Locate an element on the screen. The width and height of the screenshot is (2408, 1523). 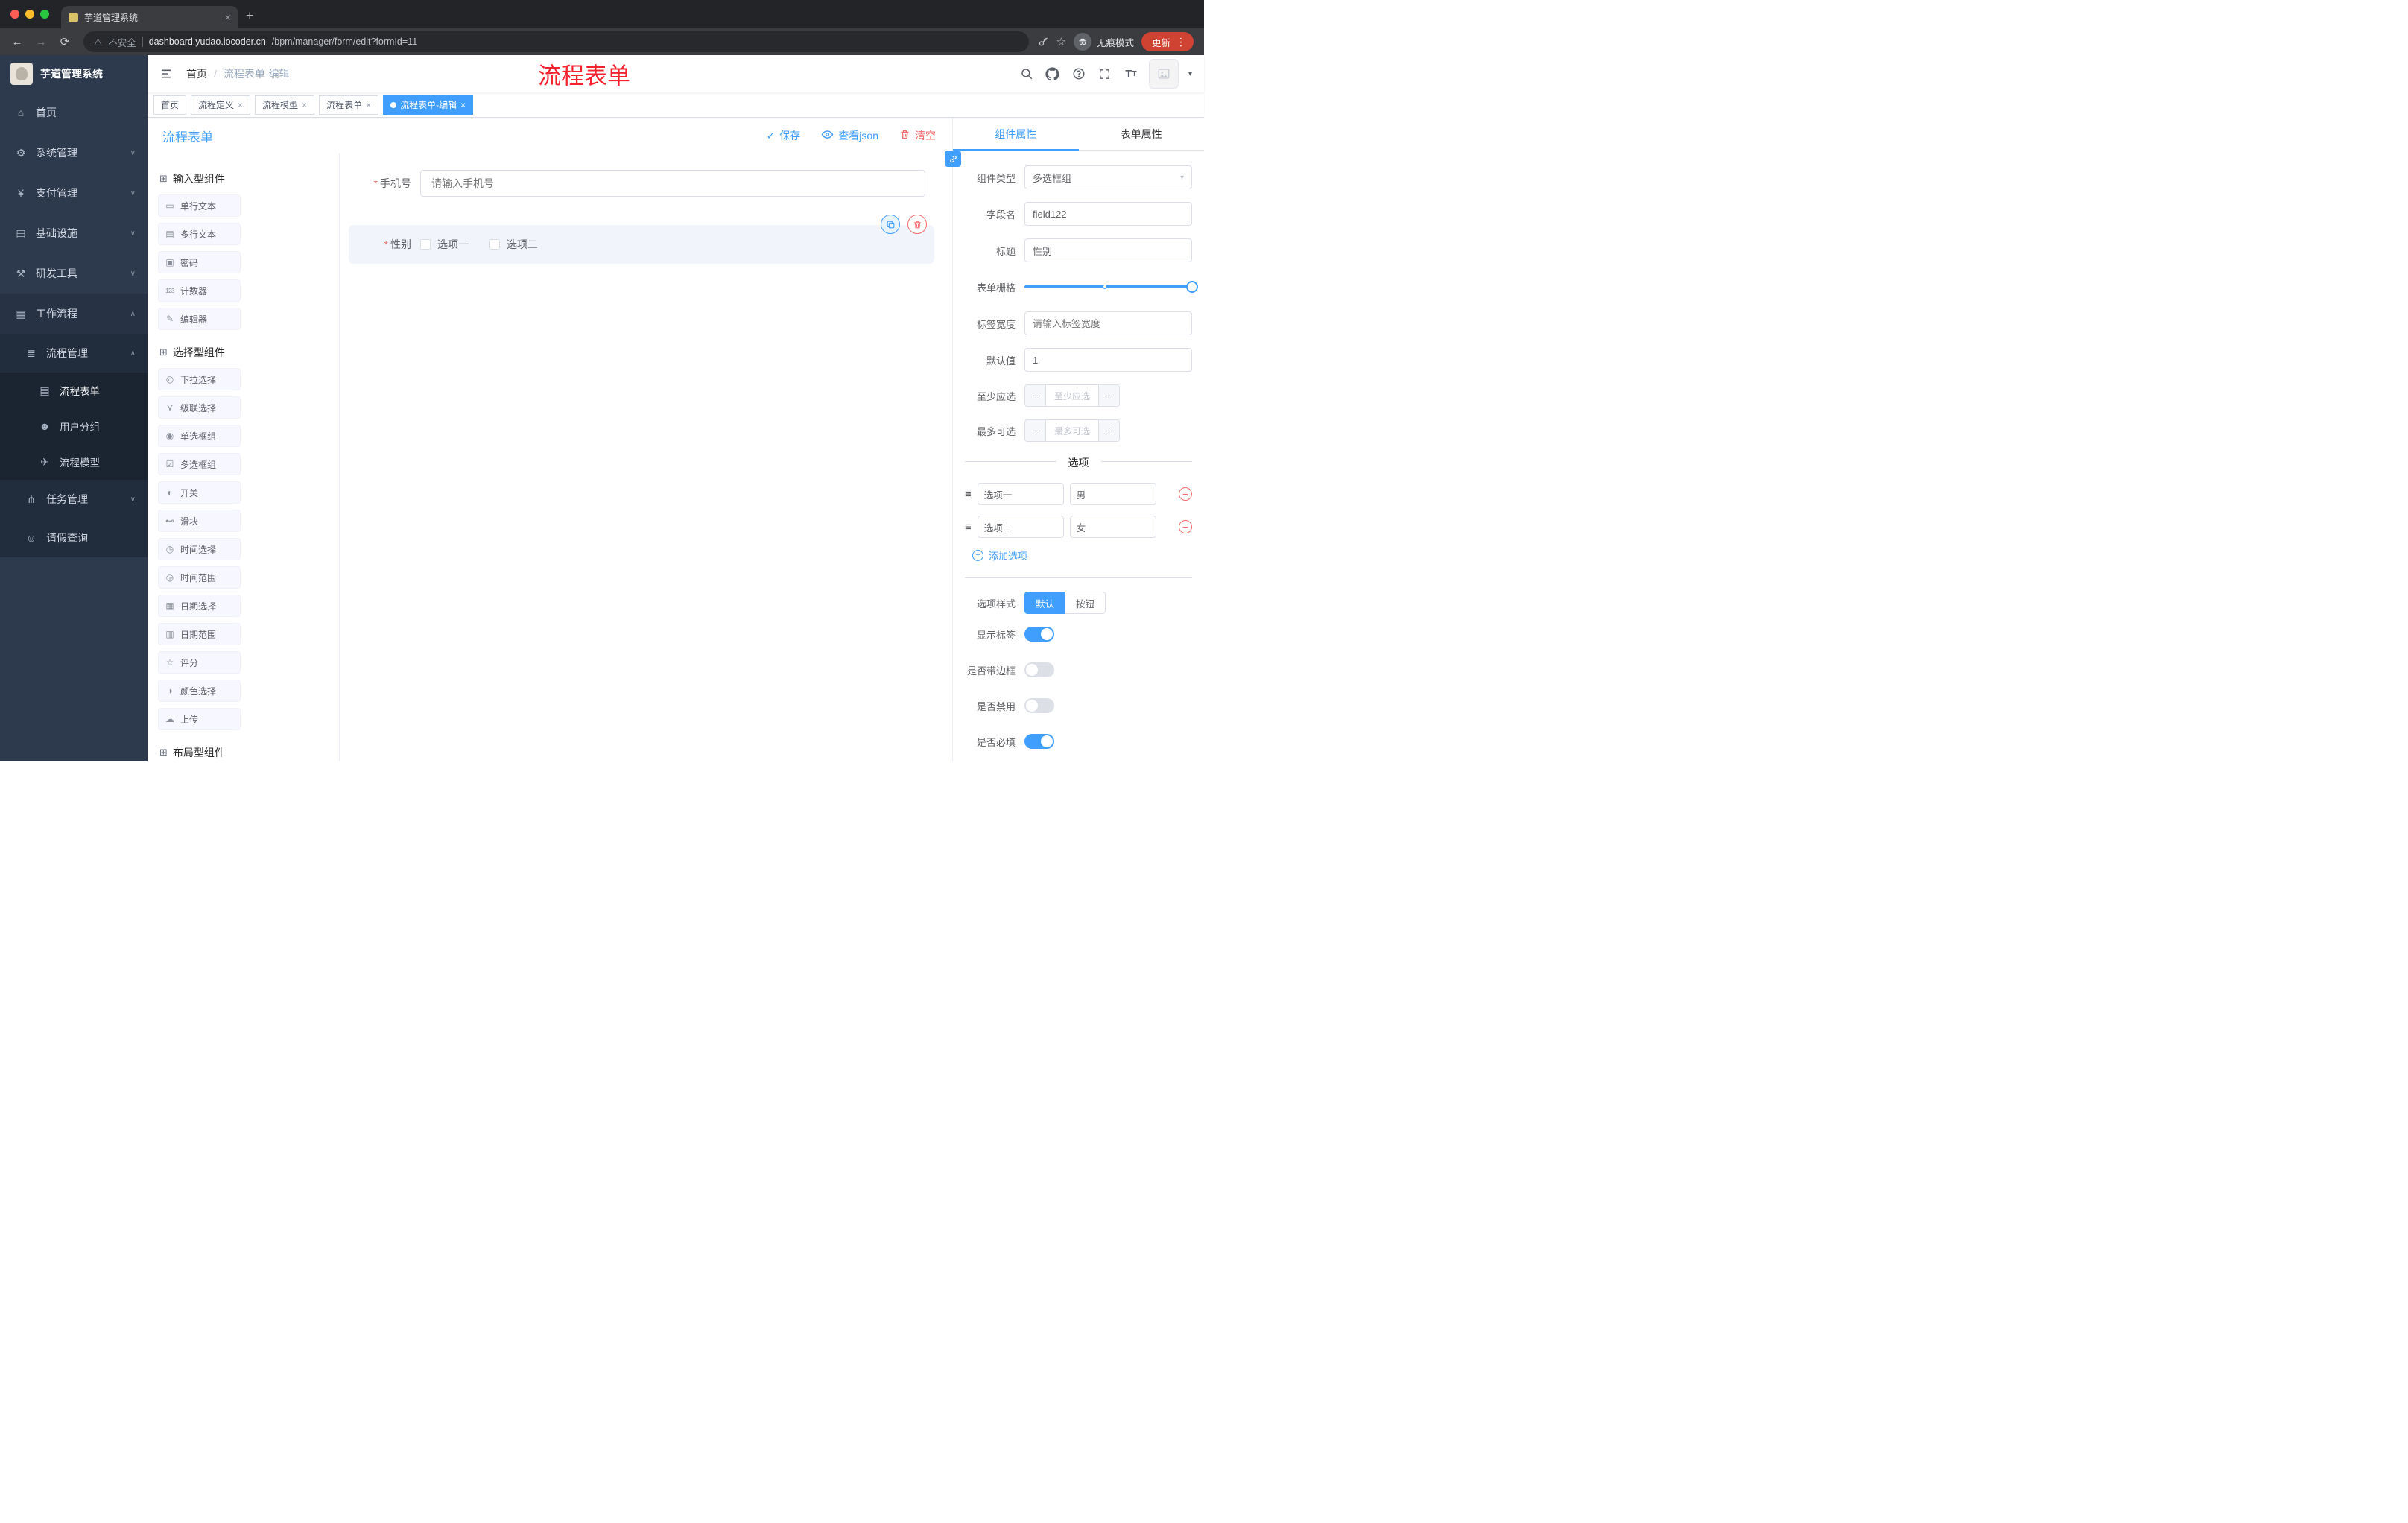
style-default-button: 默认 is located at coordinates (1045, 603).